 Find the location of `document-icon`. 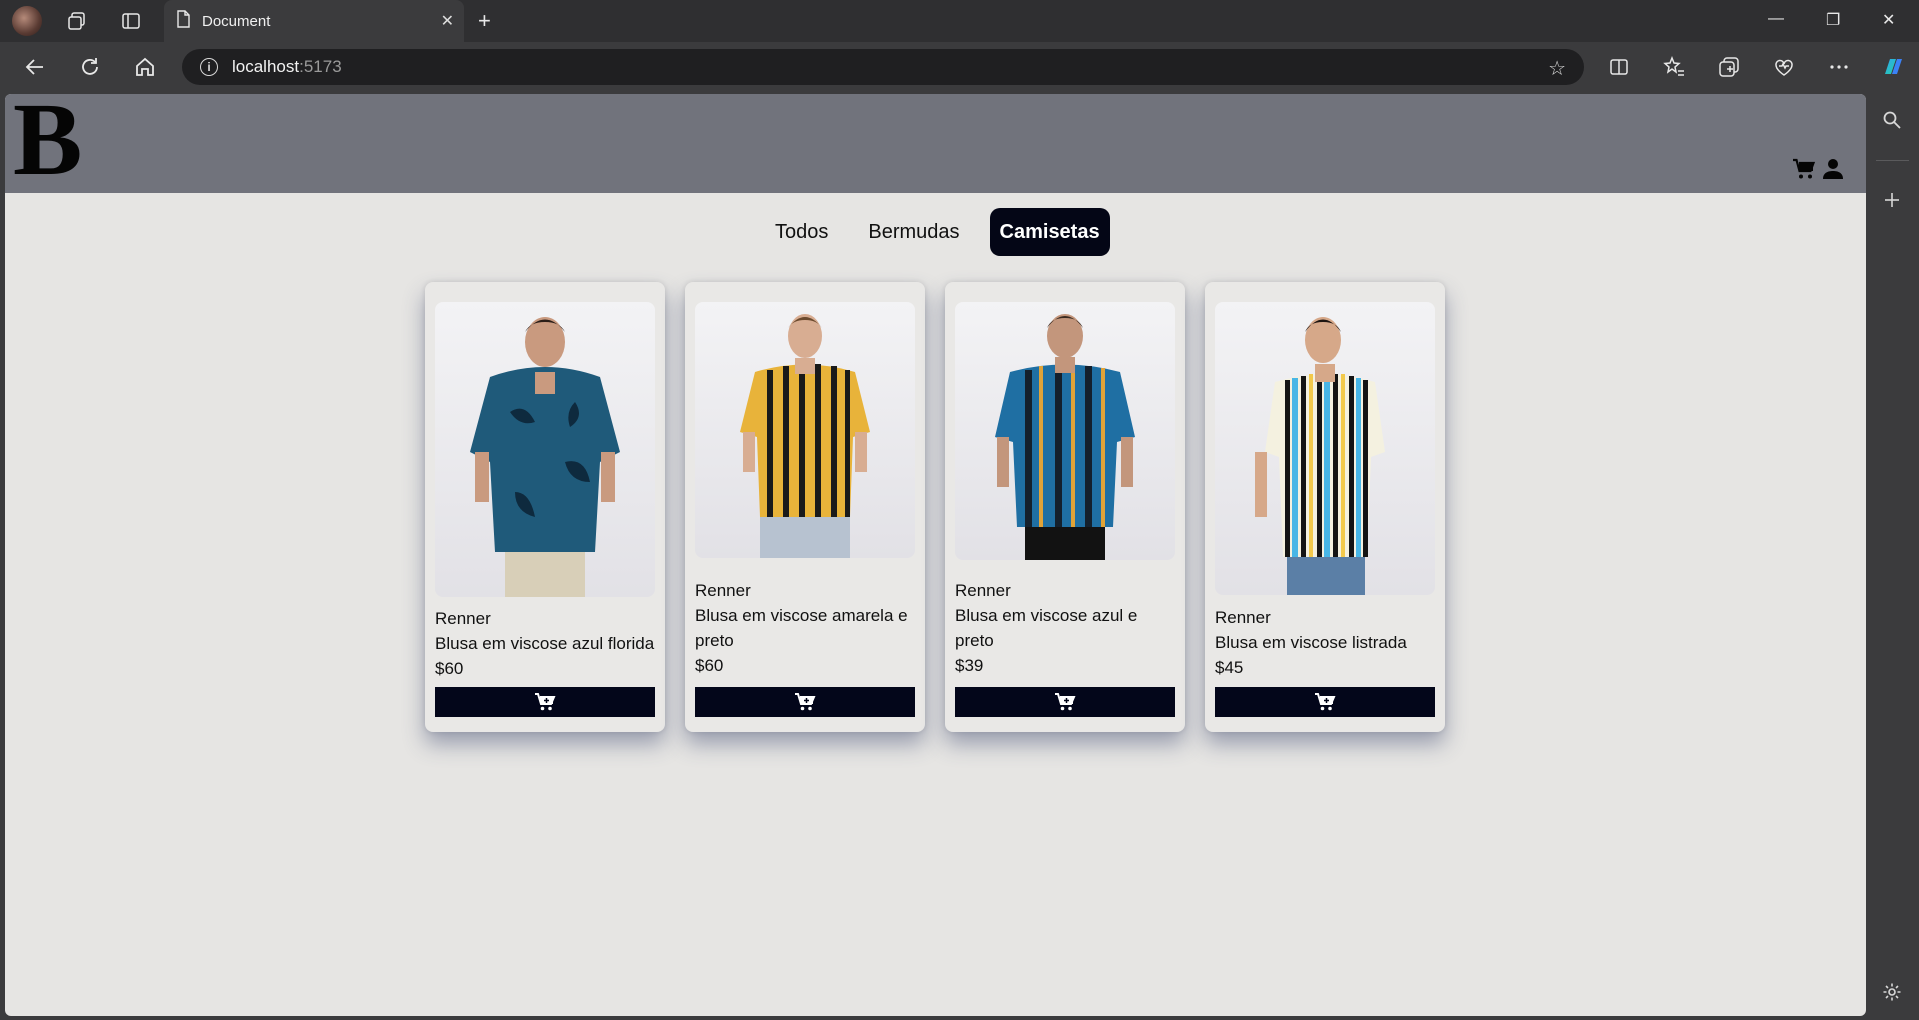

document-icon is located at coordinates (183, 21).